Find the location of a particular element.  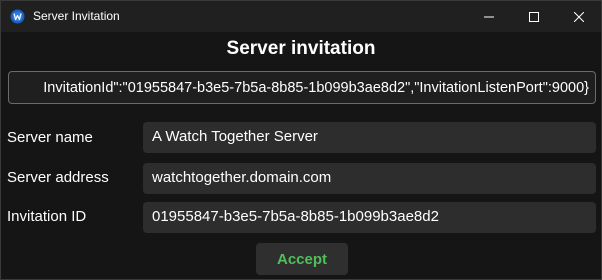

server-address-field: watchtogether.domain.com is located at coordinates (369, 178).